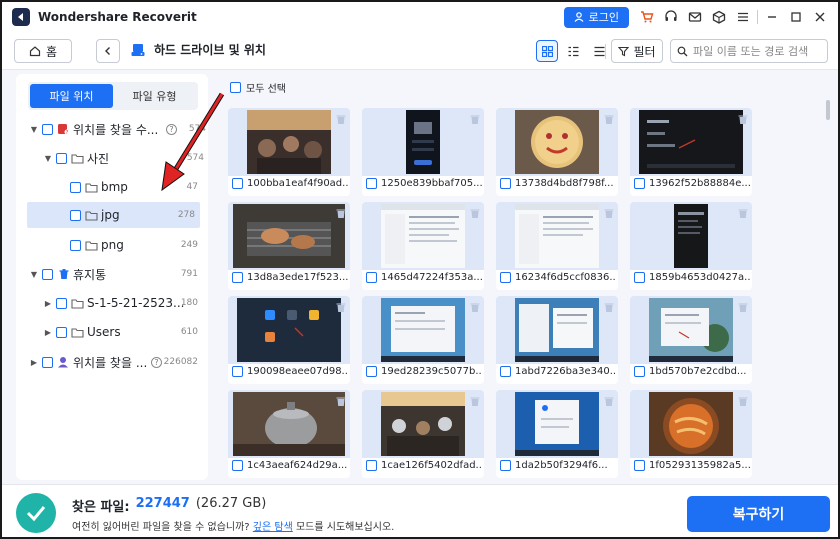 Image resolution: width=840 pixels, height=539 pixels. What do you see at coordinates (796, 17) in the screenshot?
I see `maximize-icon` at bounding box center [796, 17].